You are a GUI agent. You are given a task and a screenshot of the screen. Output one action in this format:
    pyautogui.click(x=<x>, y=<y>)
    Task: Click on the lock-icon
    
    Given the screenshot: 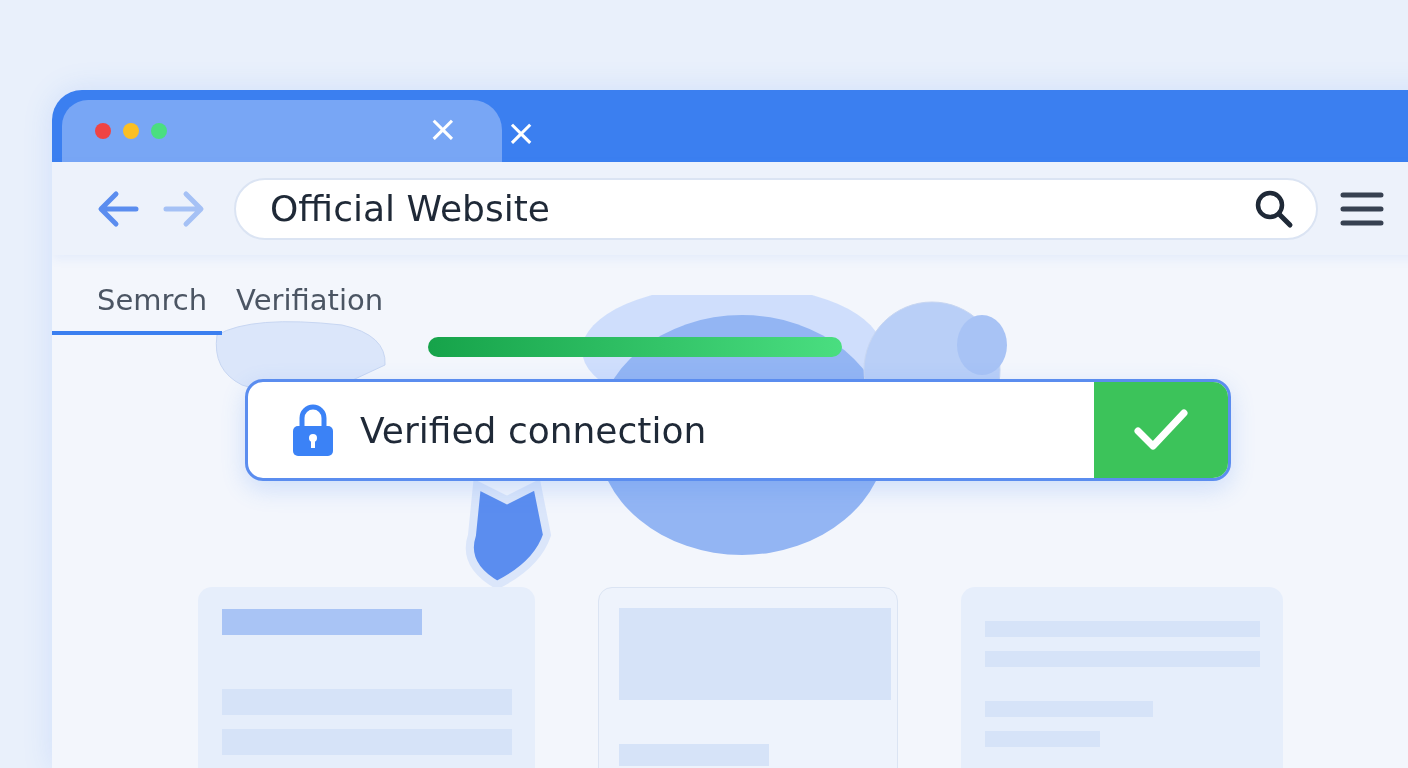 What is the action you would take?
    pyautogui.click(x=313, y=430)
    